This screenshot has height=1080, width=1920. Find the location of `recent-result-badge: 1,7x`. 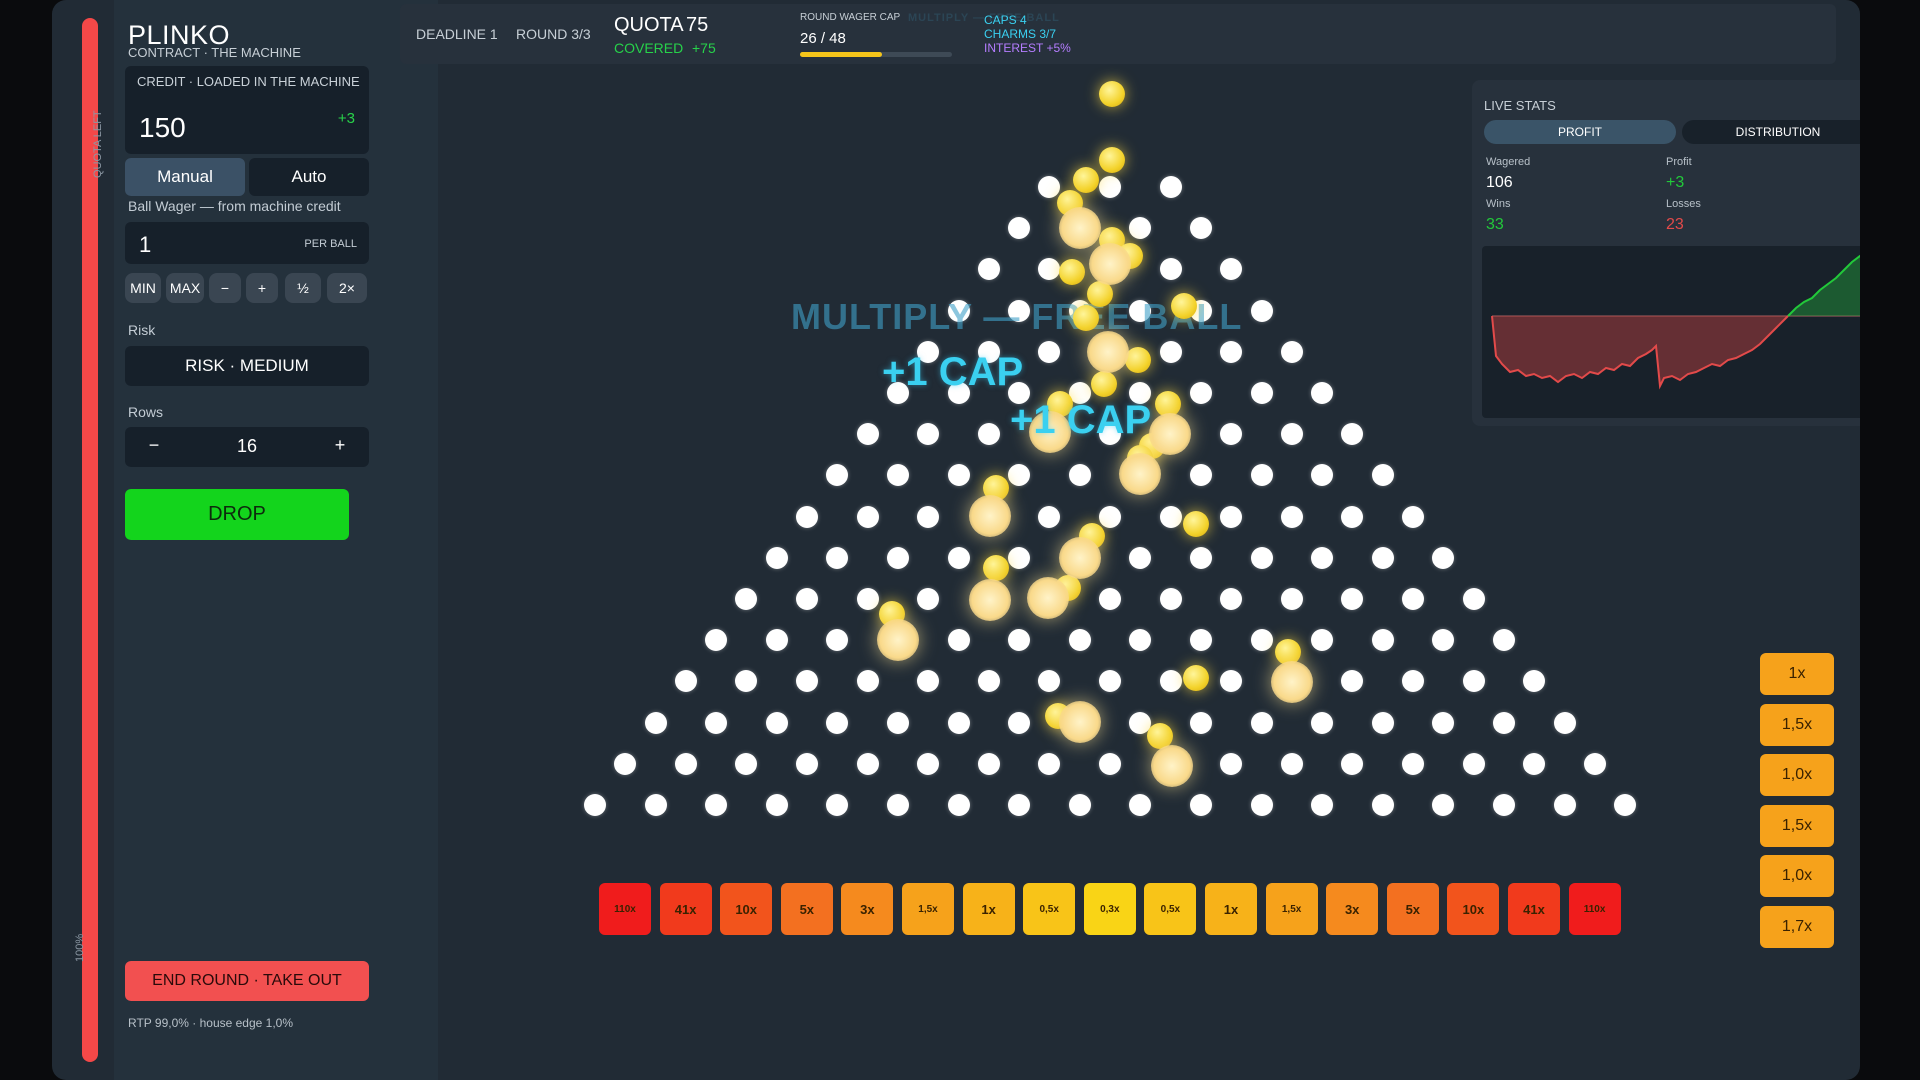

recent-result-badge: 1,7x is located at coordinates (1797, 927).